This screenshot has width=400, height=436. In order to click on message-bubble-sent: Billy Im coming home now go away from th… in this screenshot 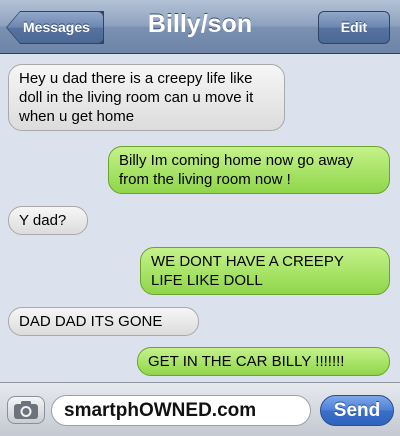, I will do `click(249, 170)`.